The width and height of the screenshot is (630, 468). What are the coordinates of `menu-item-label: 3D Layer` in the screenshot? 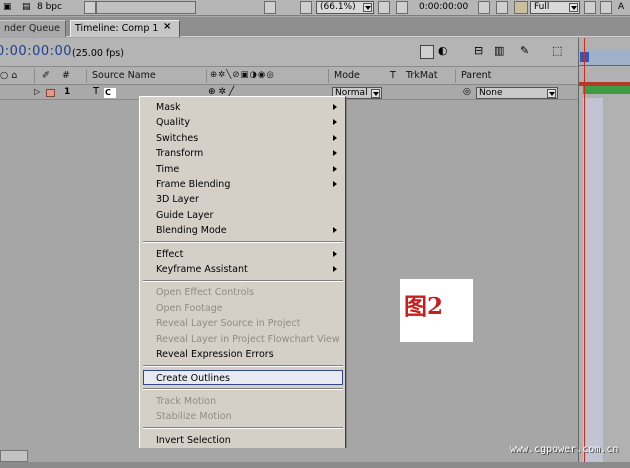 It's located at (177, 200).